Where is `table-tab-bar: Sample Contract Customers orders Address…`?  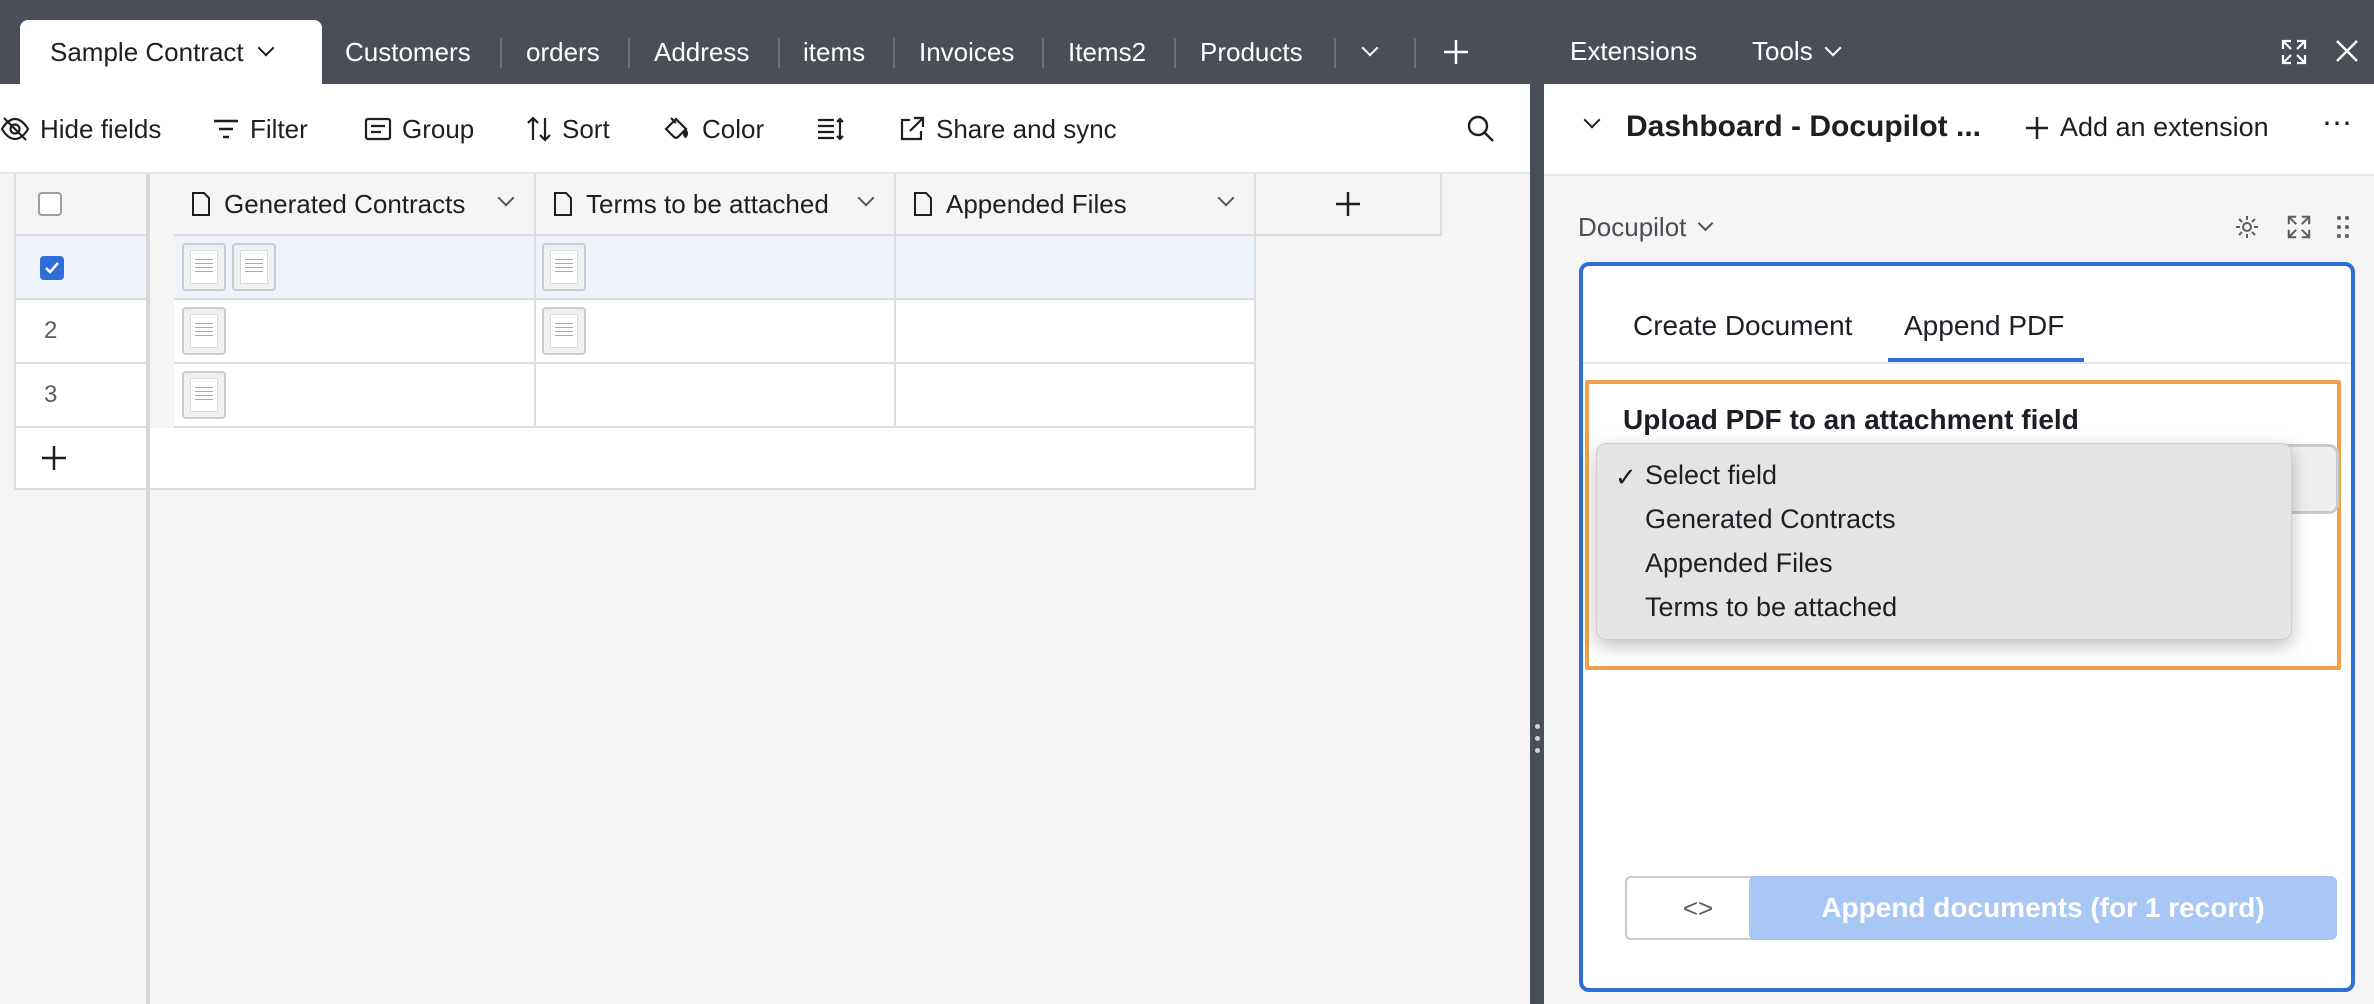
table-tab-bar: Sample Contract Customers orders Address… is located at coordinates (765, 42).